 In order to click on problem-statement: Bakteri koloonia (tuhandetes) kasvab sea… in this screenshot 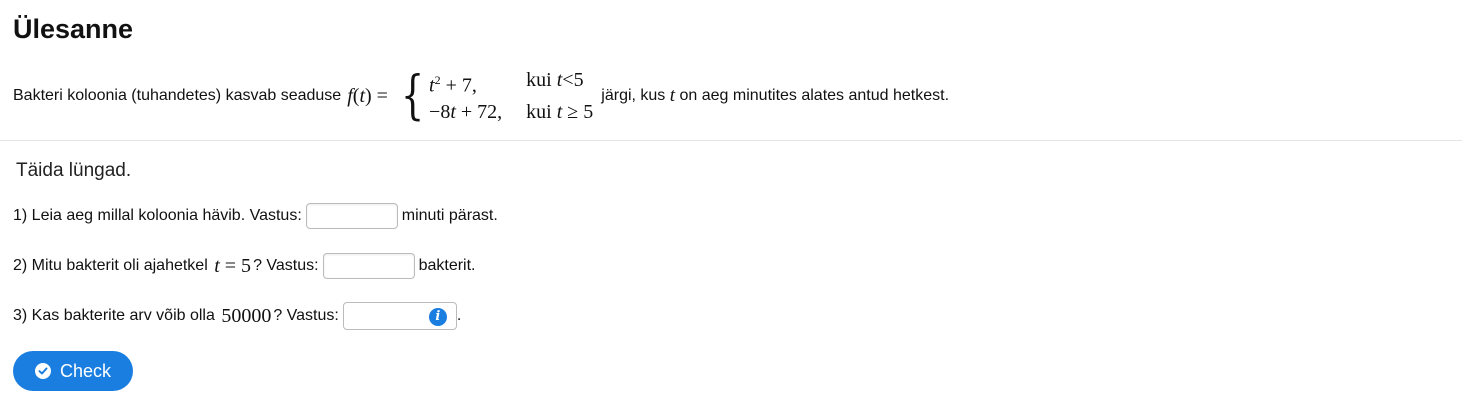, I will do `click(481, 96)`.